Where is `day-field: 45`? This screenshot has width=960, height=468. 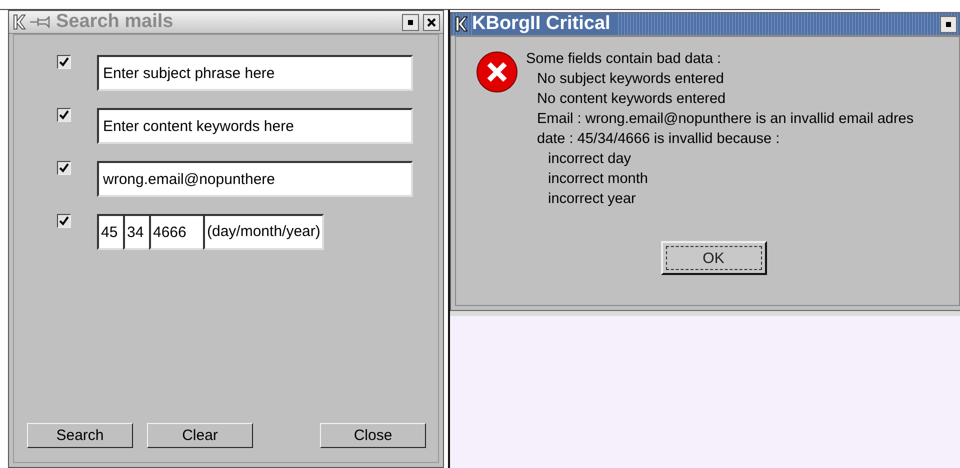
day-field: 45 is located at coordinates (110, 232).